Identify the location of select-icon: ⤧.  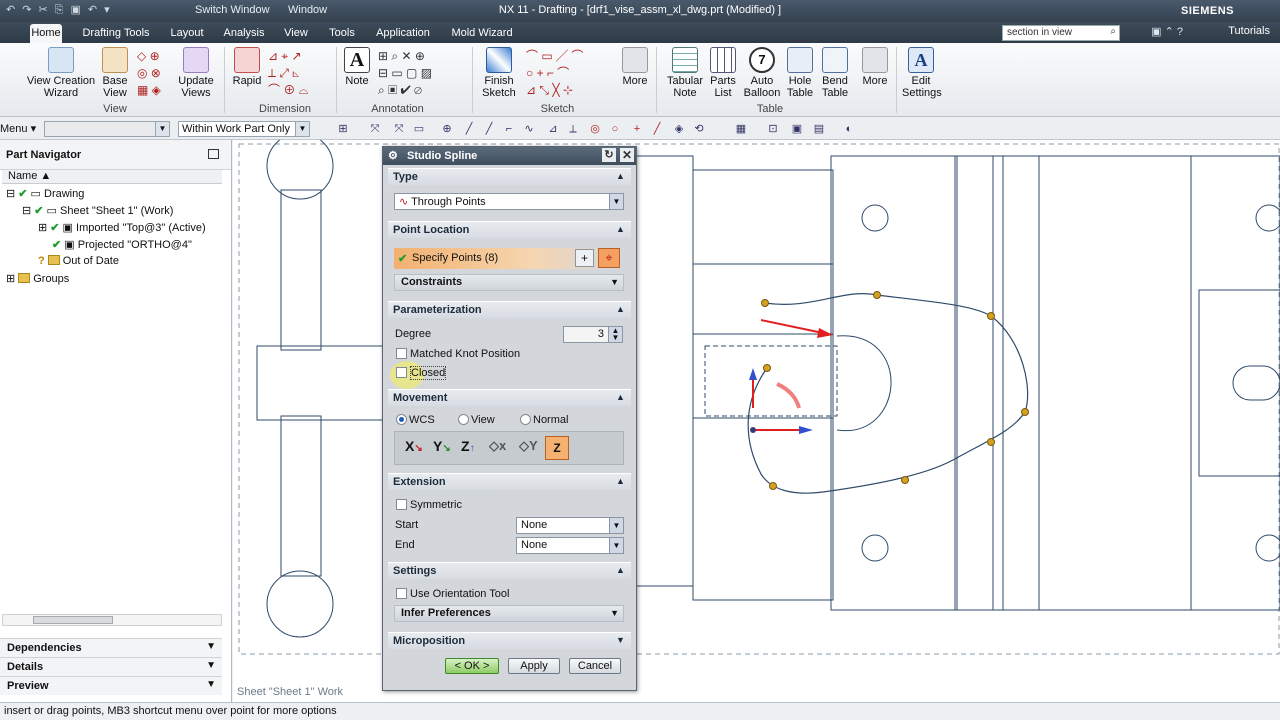
(399, 129).